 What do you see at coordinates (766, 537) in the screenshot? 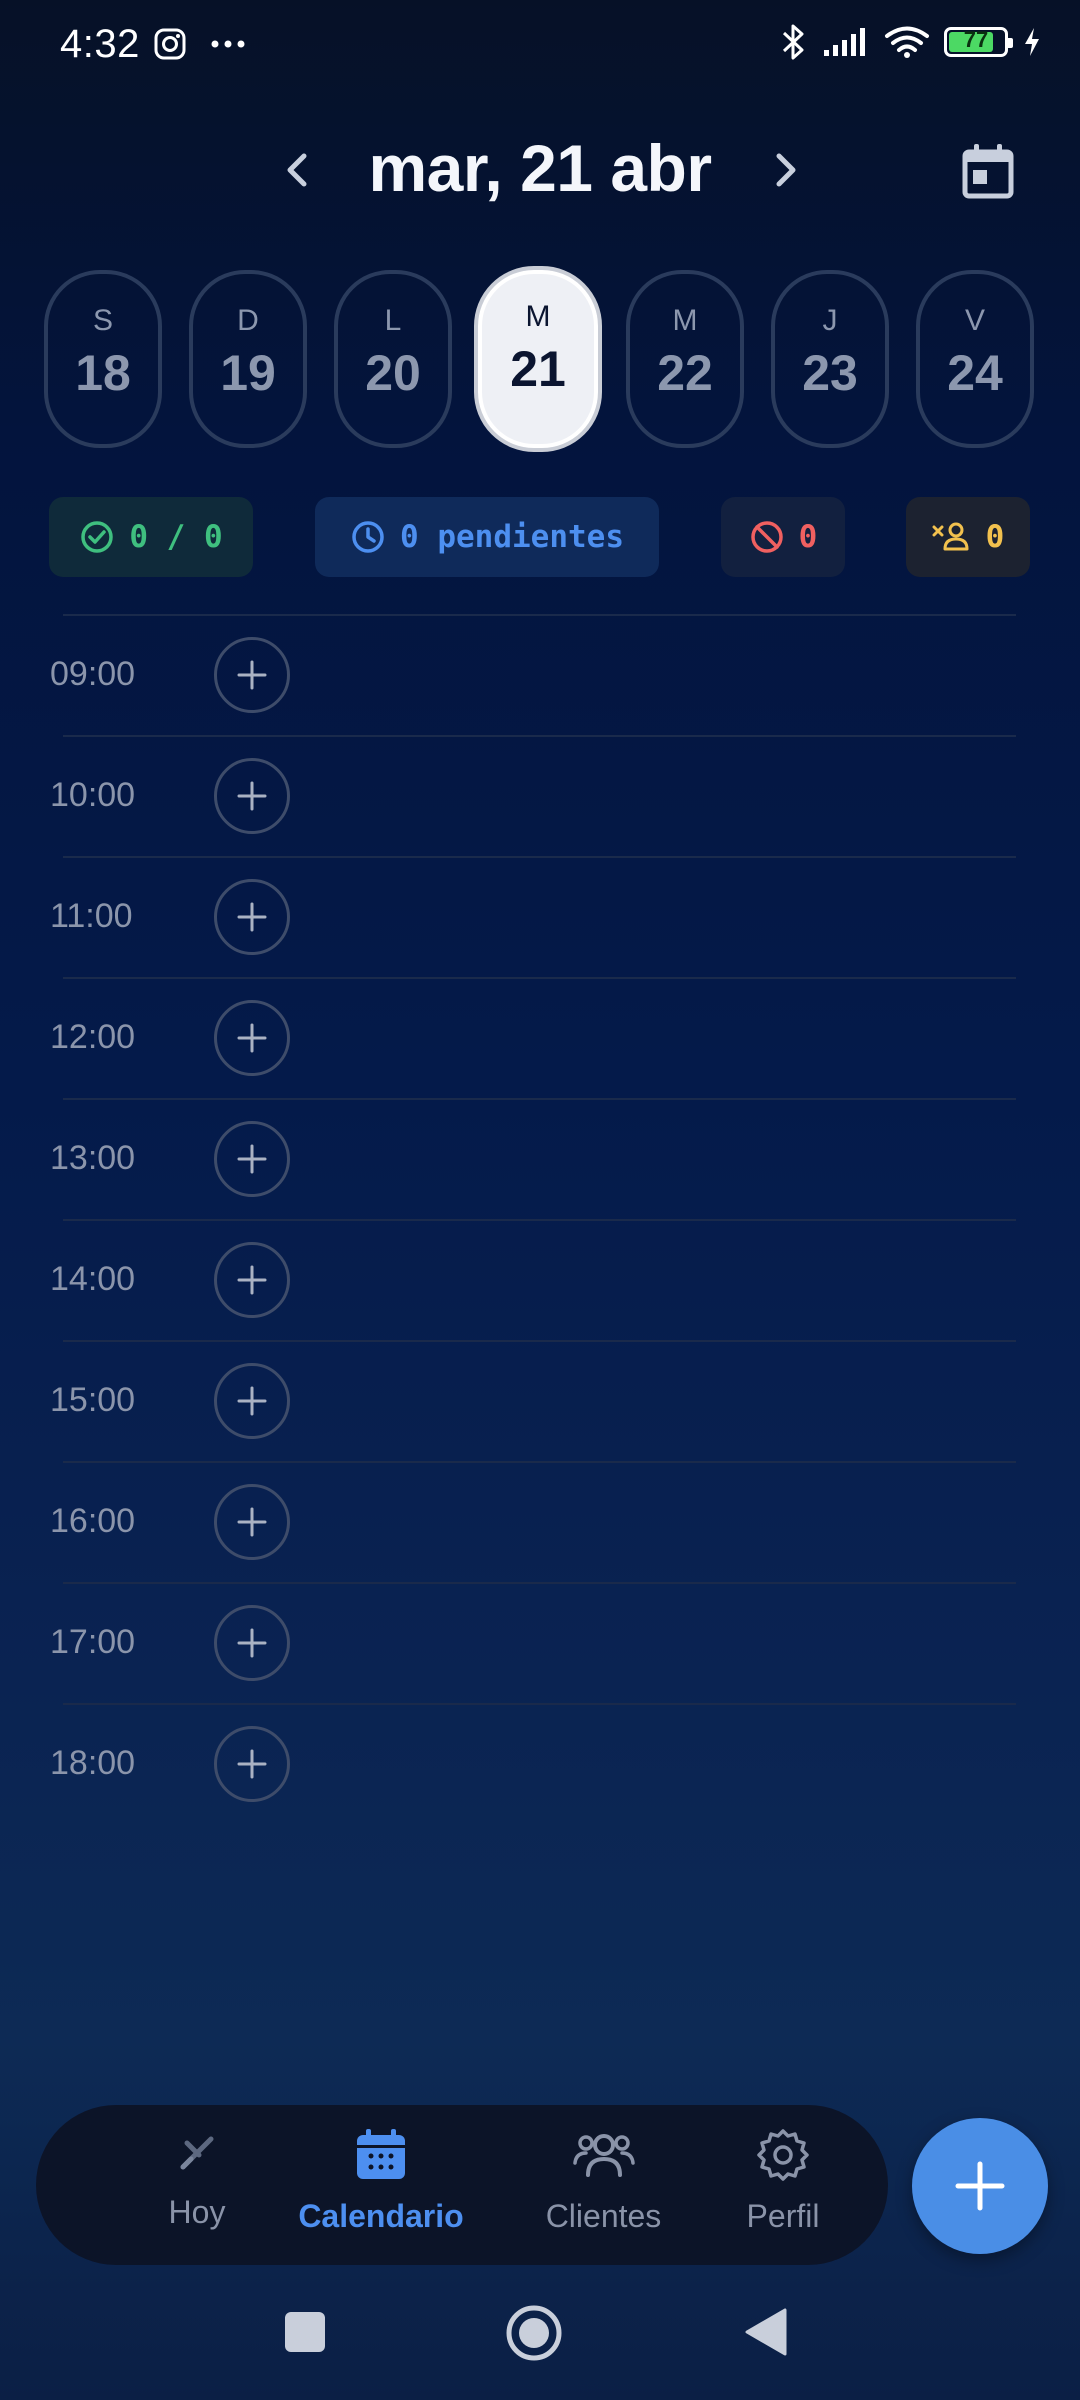
I see `ban-icon` at bounding box center [766, 537].